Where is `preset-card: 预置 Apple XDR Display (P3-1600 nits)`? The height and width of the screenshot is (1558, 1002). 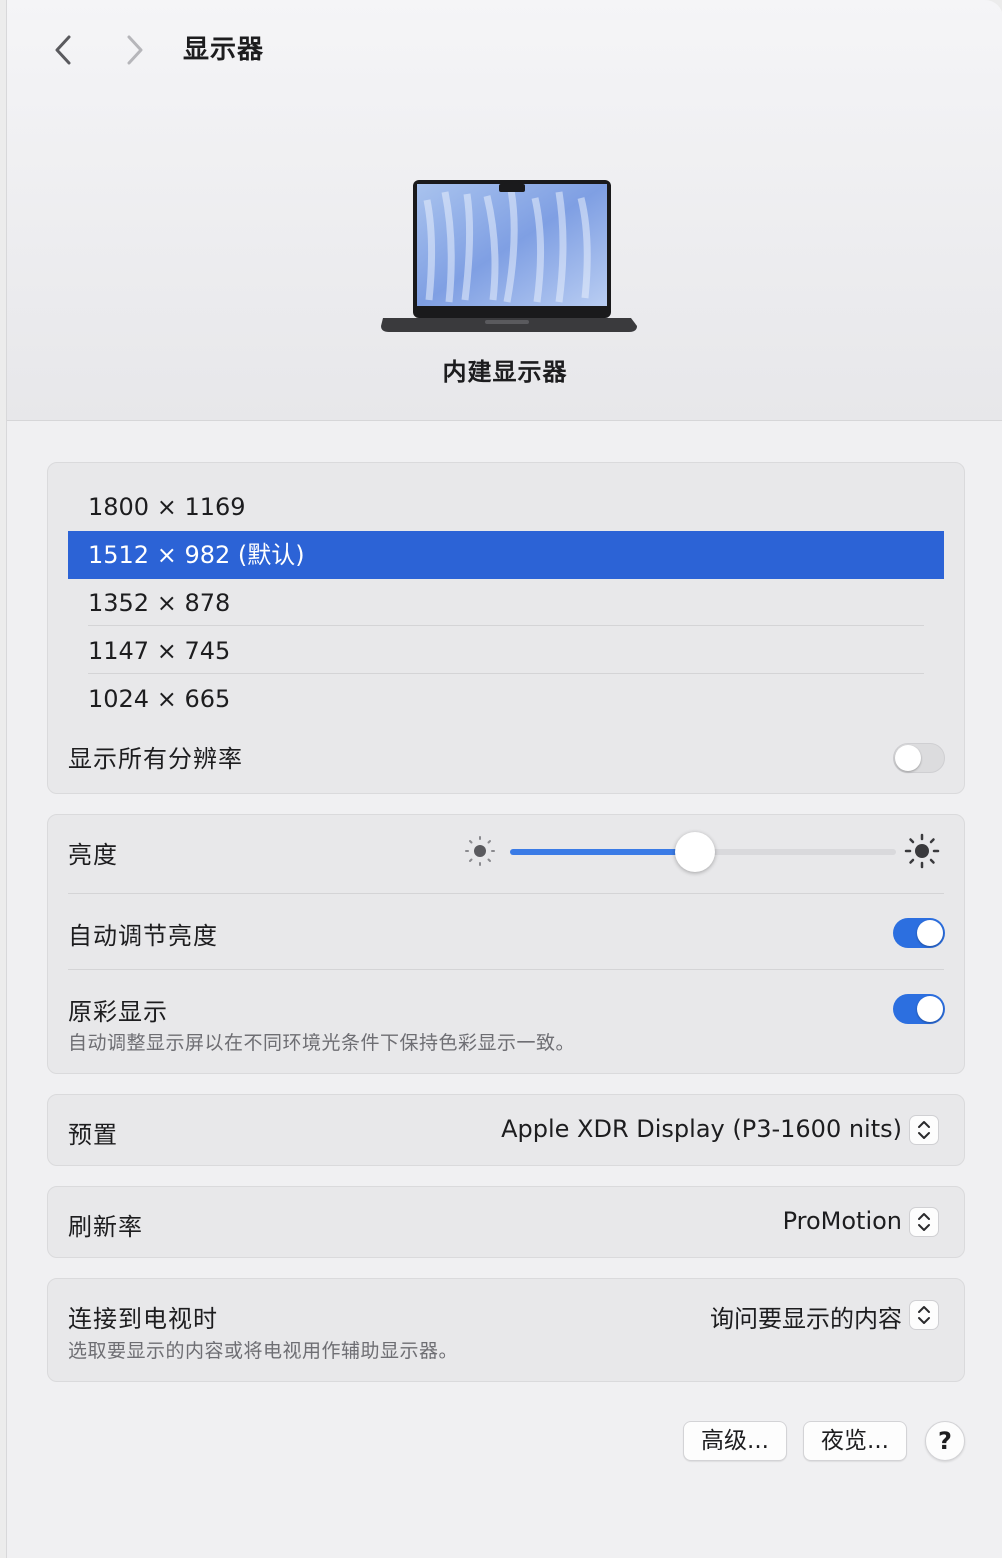 preset-card: 预置 Apple XDR Display (P3-1600 nits) is located at coordinates (506, 1130).